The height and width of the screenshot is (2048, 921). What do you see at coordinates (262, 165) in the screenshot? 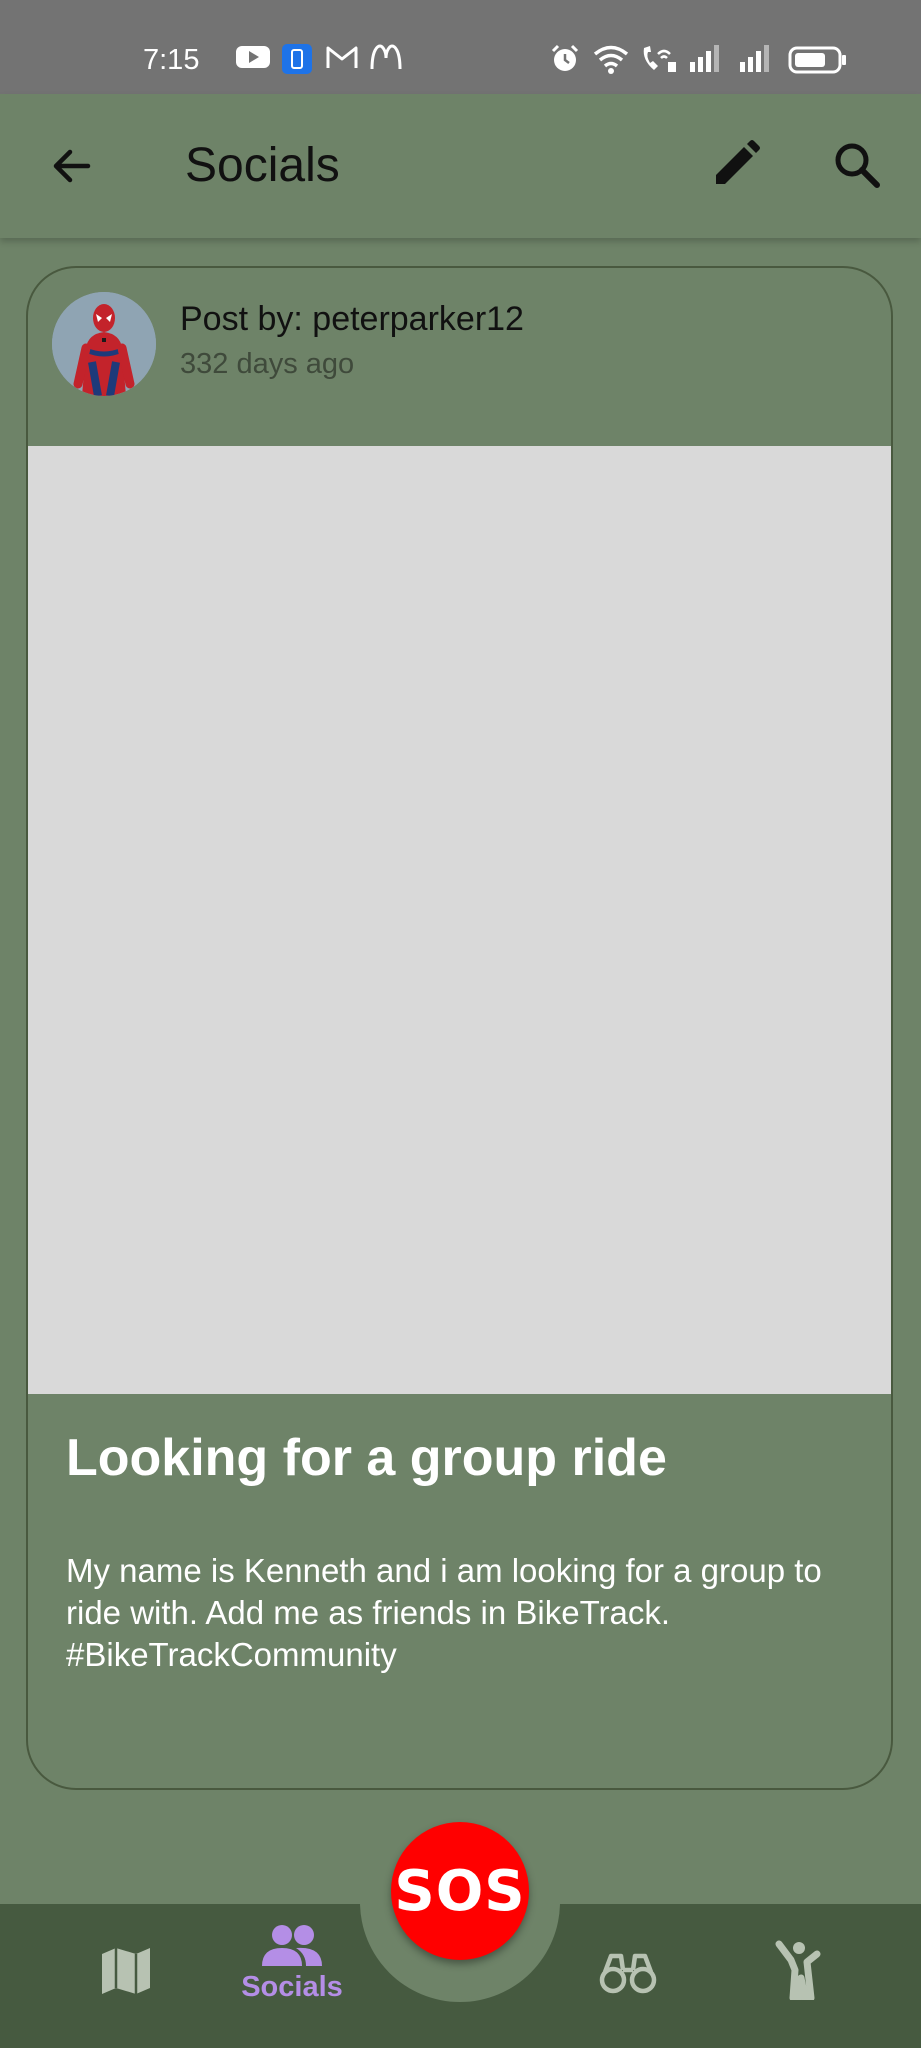
I see `page-title: Socials` at bounding box center [262, 165].